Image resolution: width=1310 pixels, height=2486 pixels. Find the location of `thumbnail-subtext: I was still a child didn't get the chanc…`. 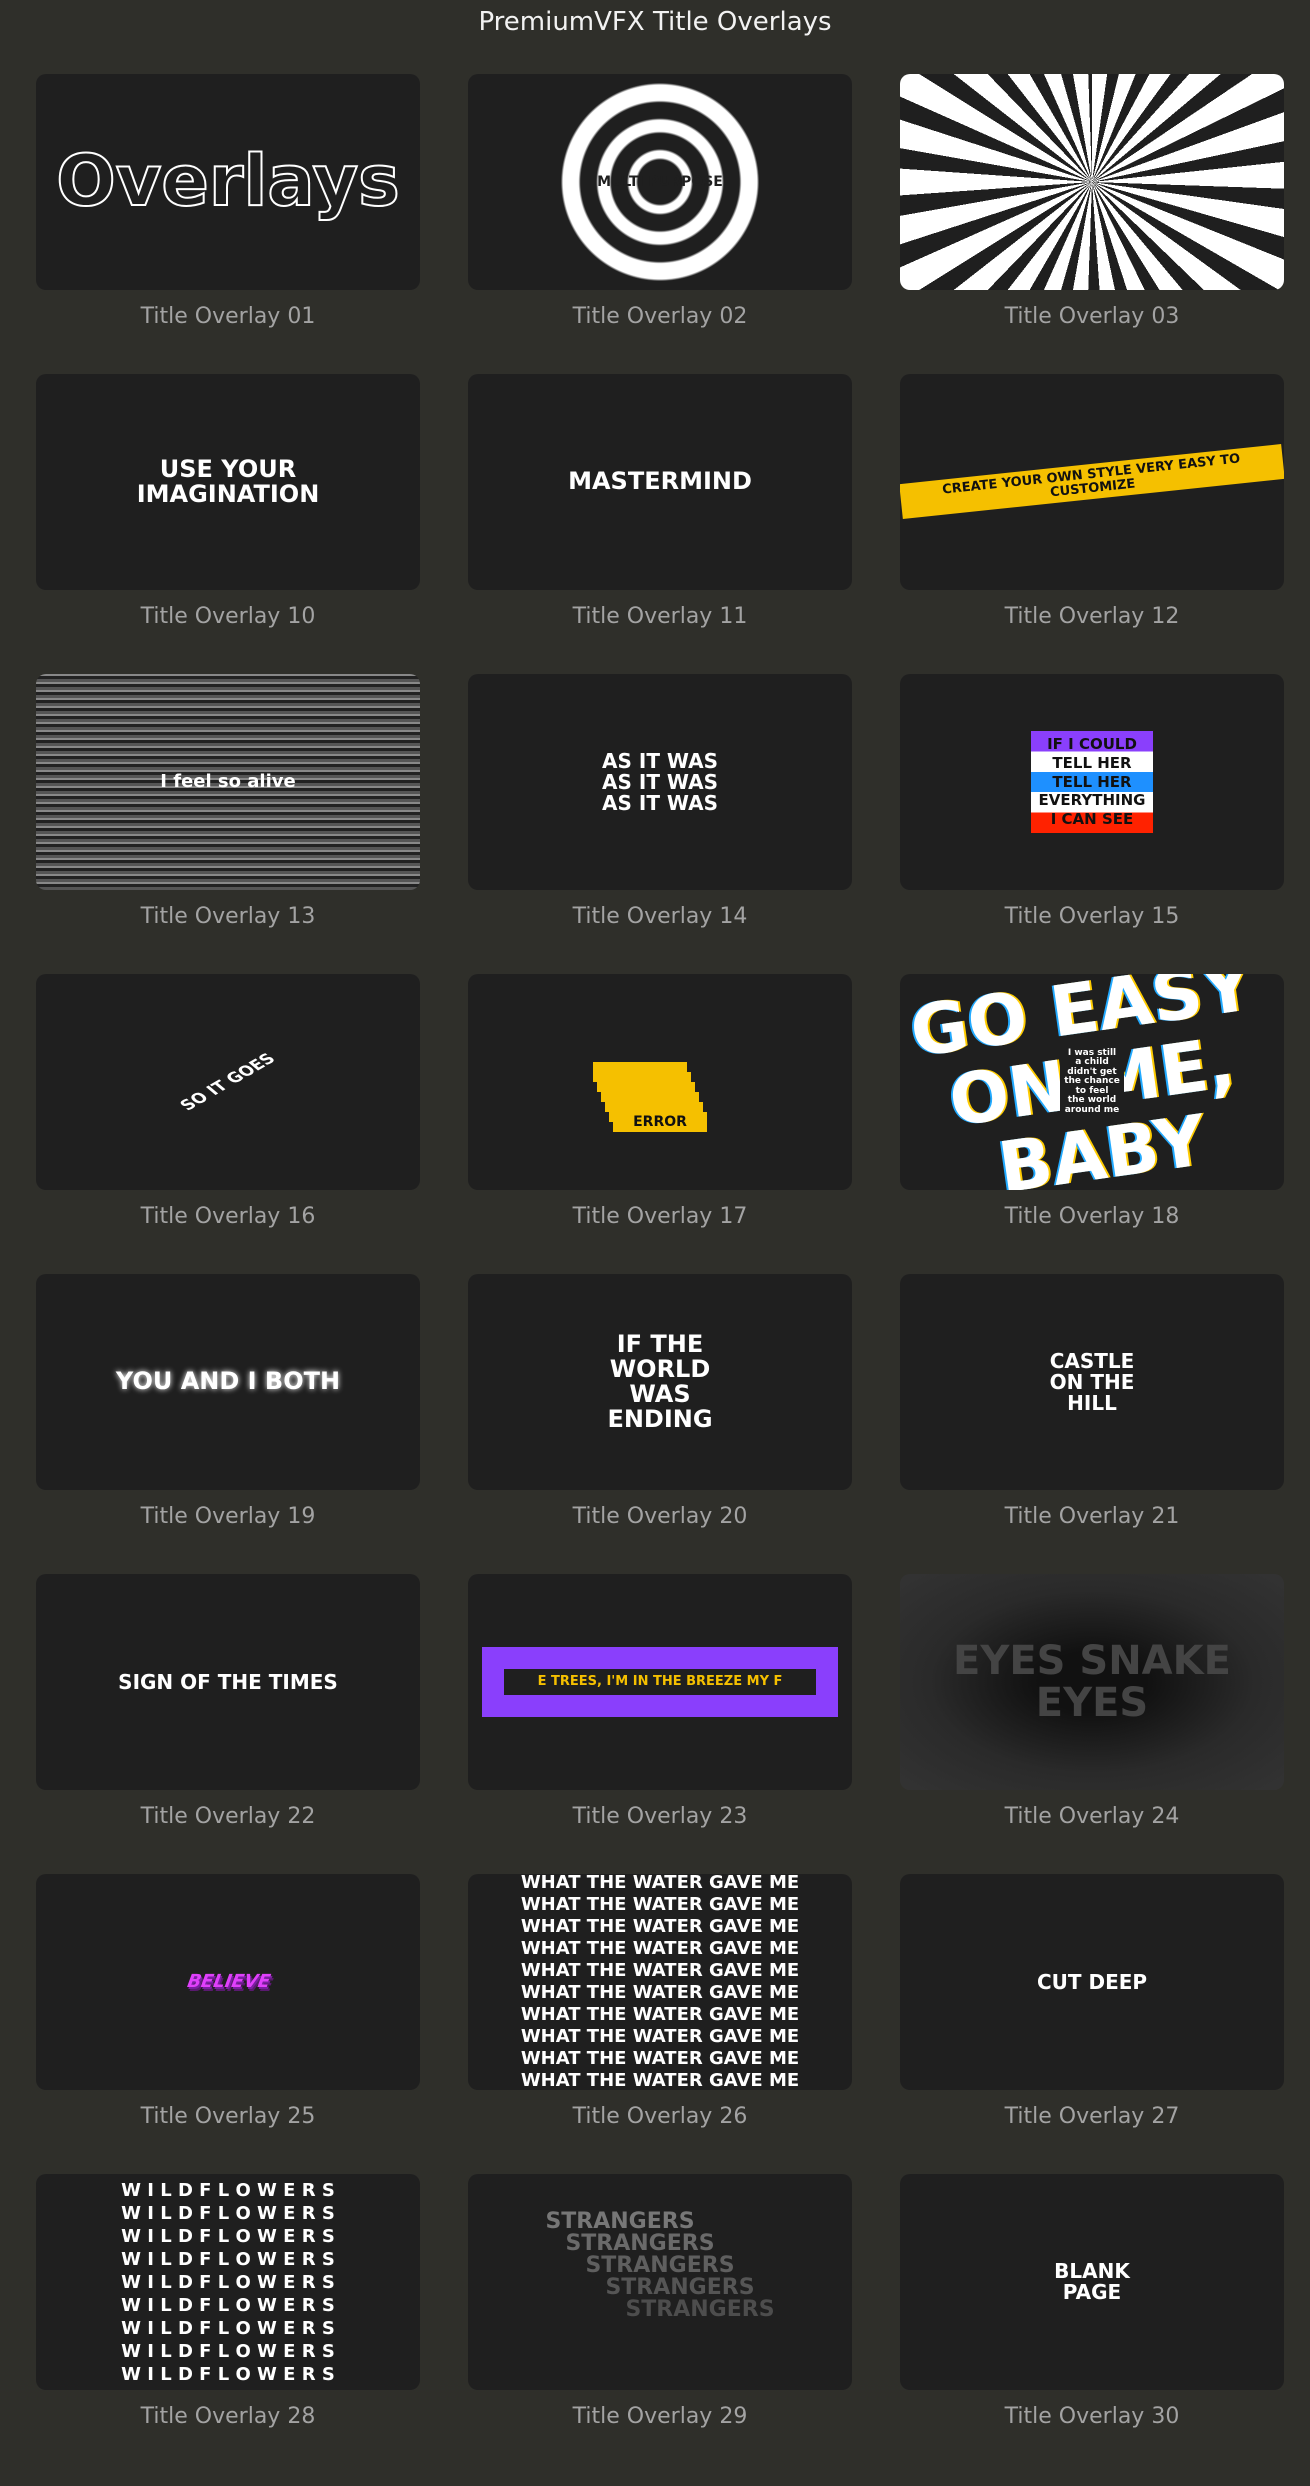

thumbnail-subtext: I was still a child didn't get the chanc… is located at coordinates (1092, 1082).